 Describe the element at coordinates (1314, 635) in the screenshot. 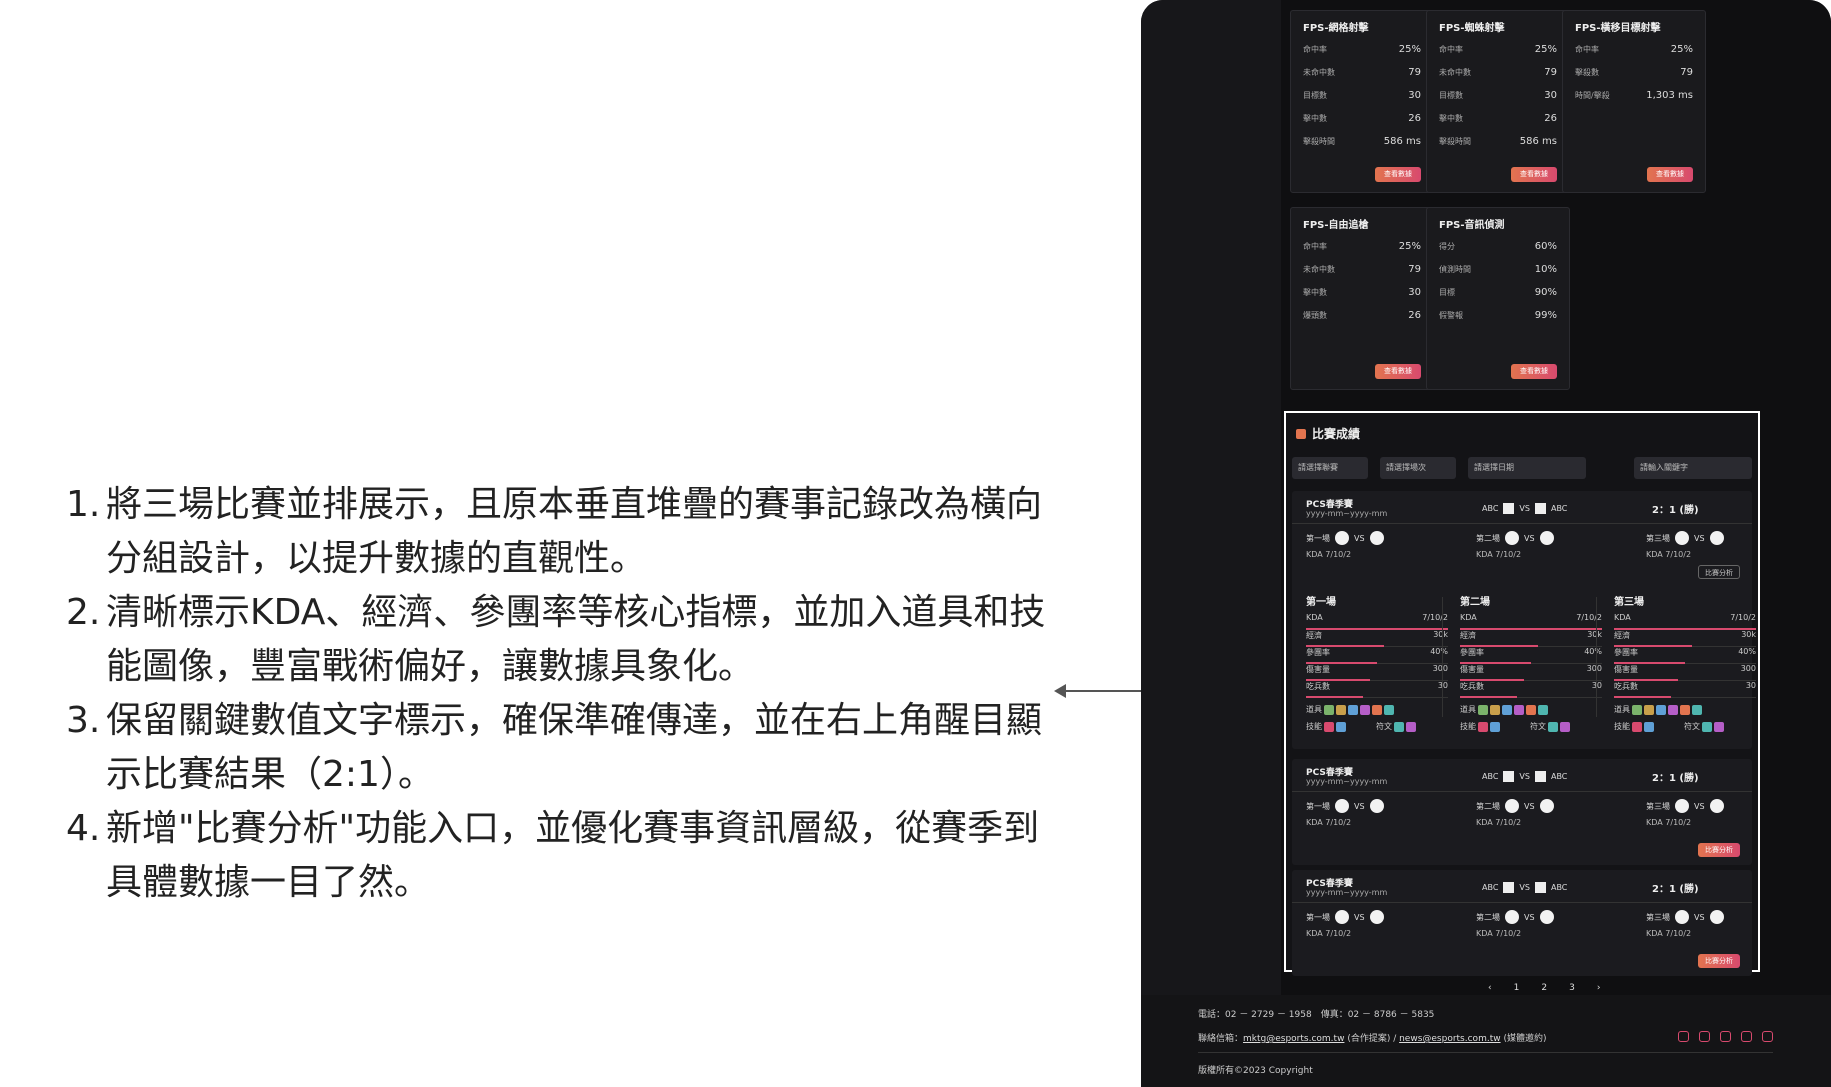

I see `detail-label: 經濟` at that location.